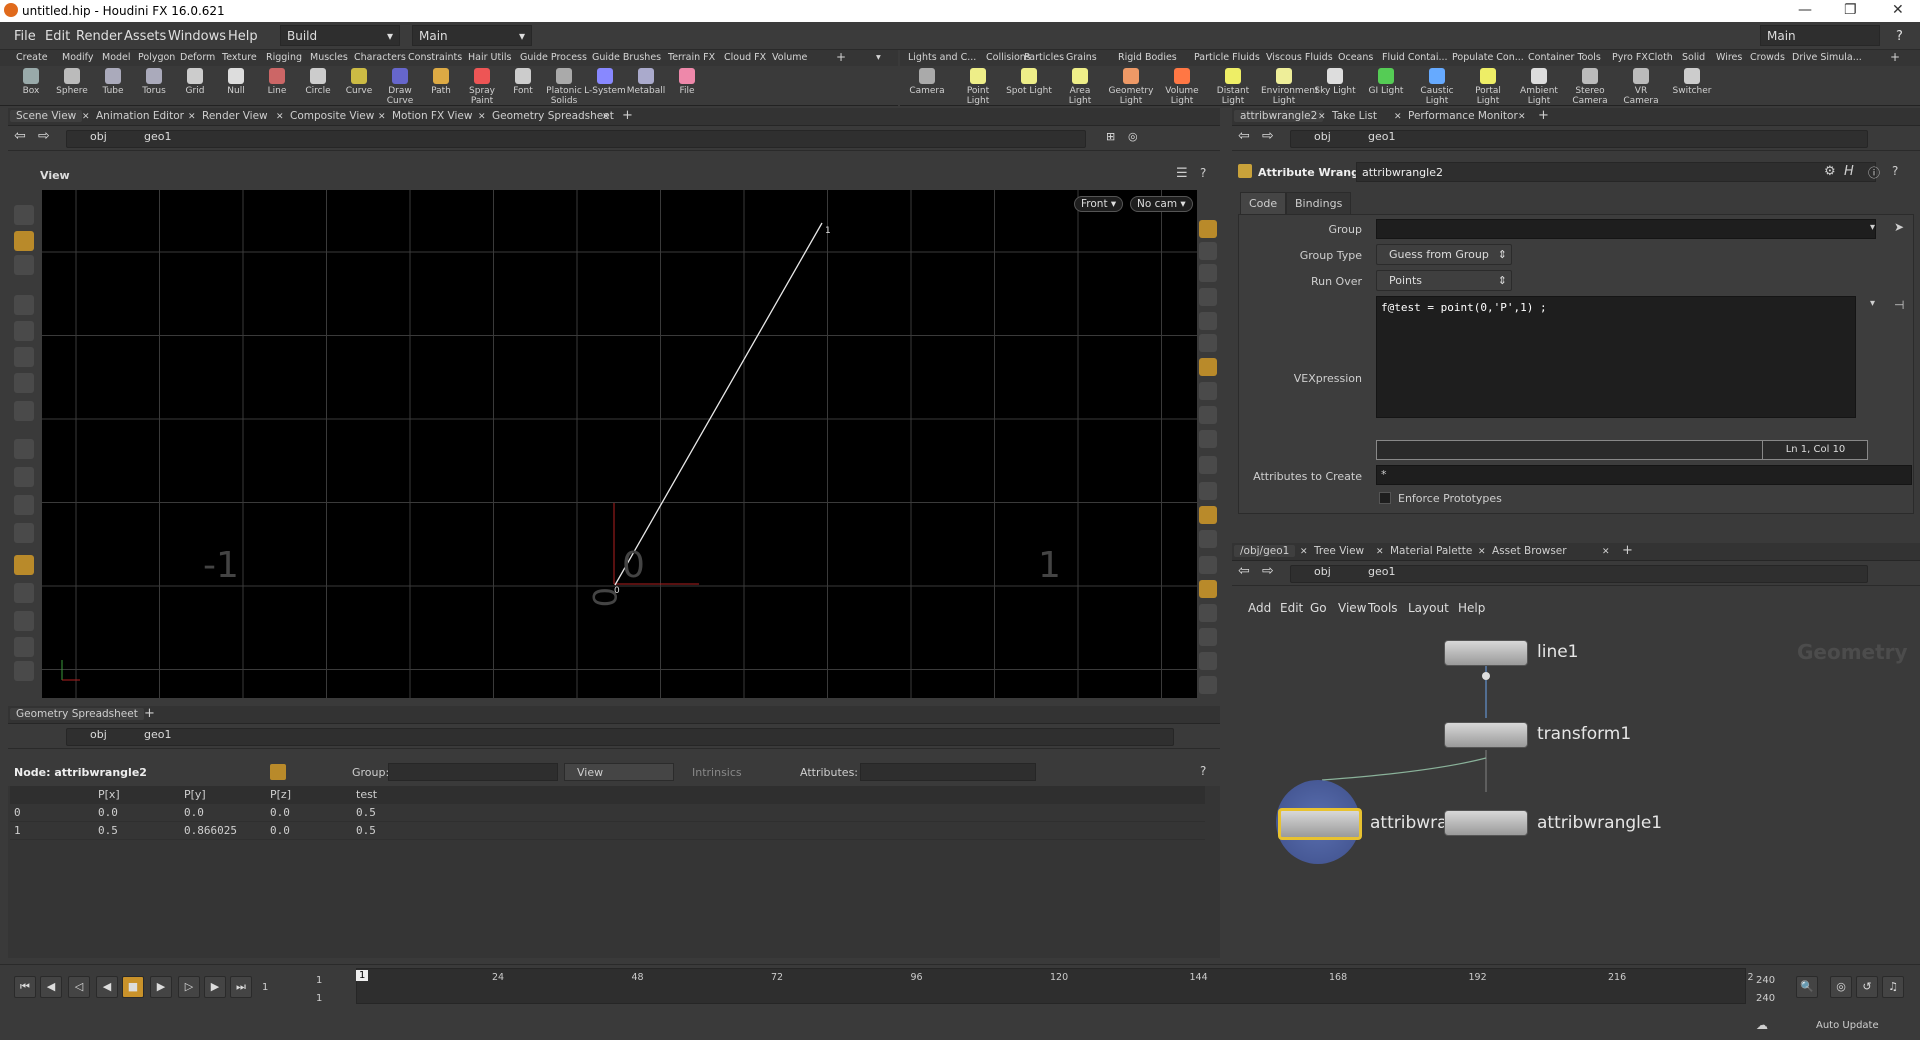  Describe the element at coordinates (380, 57) in the screenshot. I see `shelf-tab-characters: Characters` at that location.